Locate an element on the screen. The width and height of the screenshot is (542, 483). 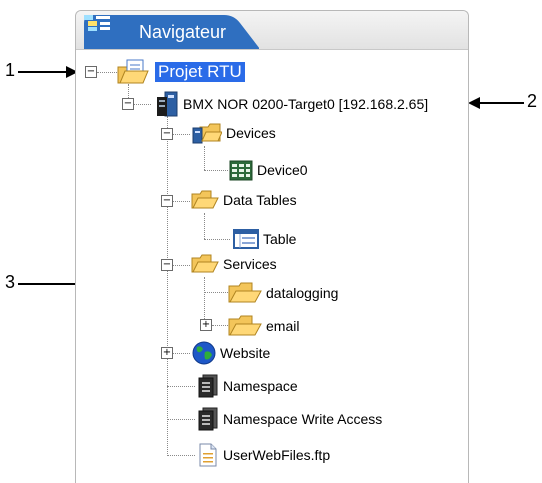
tree-label-root: Projet RTU is located at coordinates (200, 72).